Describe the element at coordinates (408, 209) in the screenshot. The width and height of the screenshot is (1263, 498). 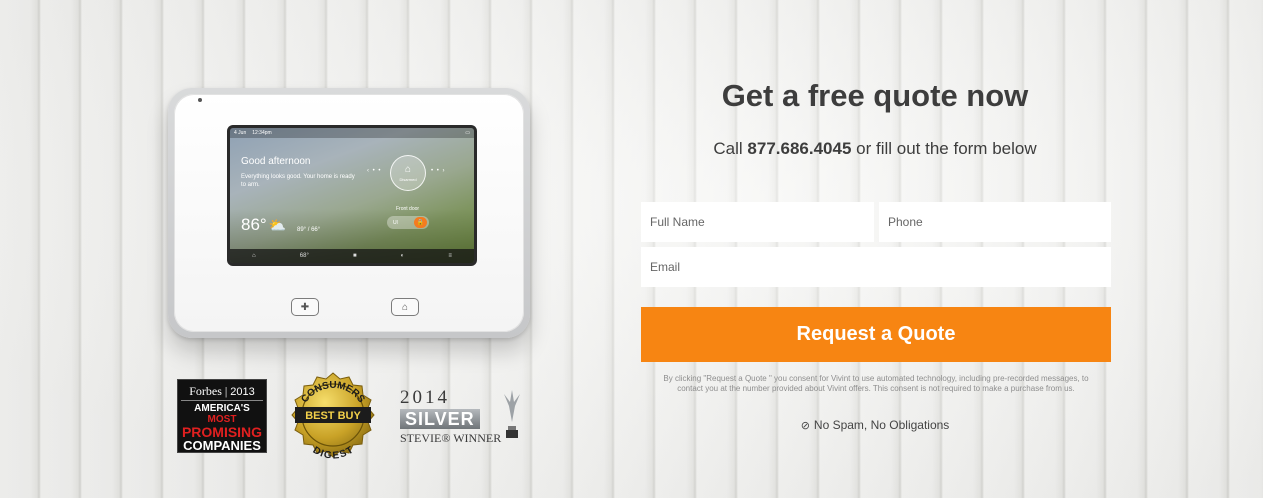
I see `front-door-label: Front door` at that location.